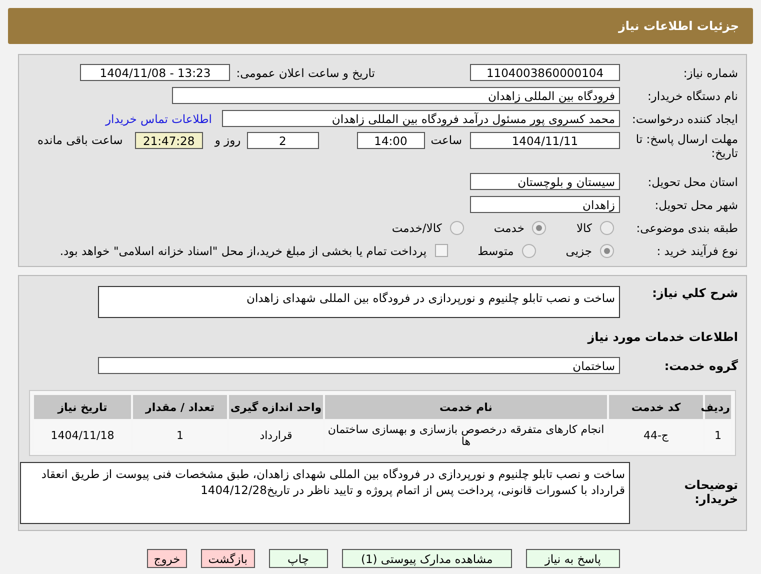 This screenshot has height=574, width=761. What do you see at coordinates (282, 140) in the screenshot?
I see `text-field: 2` at bounding box center [282, 140].